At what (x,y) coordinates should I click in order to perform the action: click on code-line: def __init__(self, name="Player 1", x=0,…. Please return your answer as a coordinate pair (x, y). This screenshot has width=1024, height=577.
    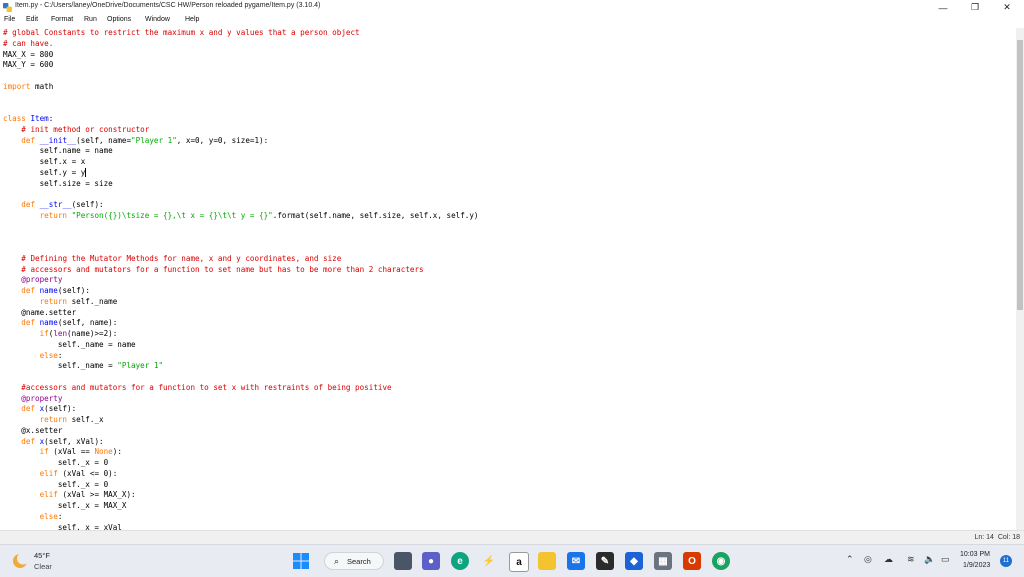
    Looking at the image, I should click on (241, 141).